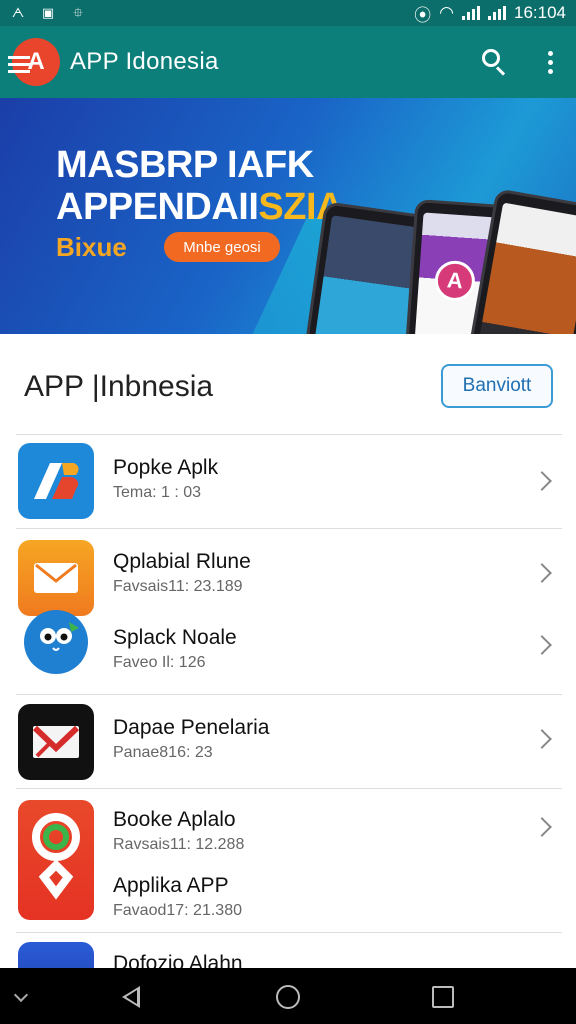 The height and width of the screenshot is (1024, 576). Describe the element at coordinates (174, 819) in the screenshot. I see `app-name: Booke Aplalo` at that location.